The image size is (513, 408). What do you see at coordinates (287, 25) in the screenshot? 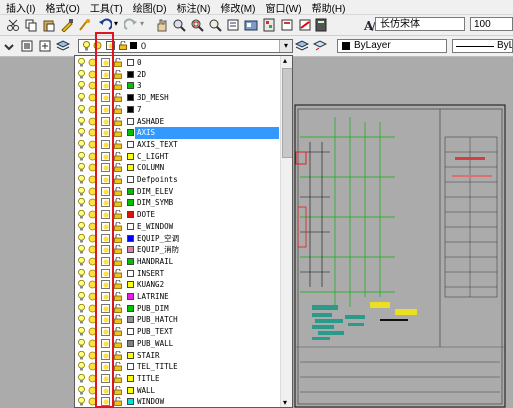
I see `sheet-set-icon` at bounding box center [287, 25].